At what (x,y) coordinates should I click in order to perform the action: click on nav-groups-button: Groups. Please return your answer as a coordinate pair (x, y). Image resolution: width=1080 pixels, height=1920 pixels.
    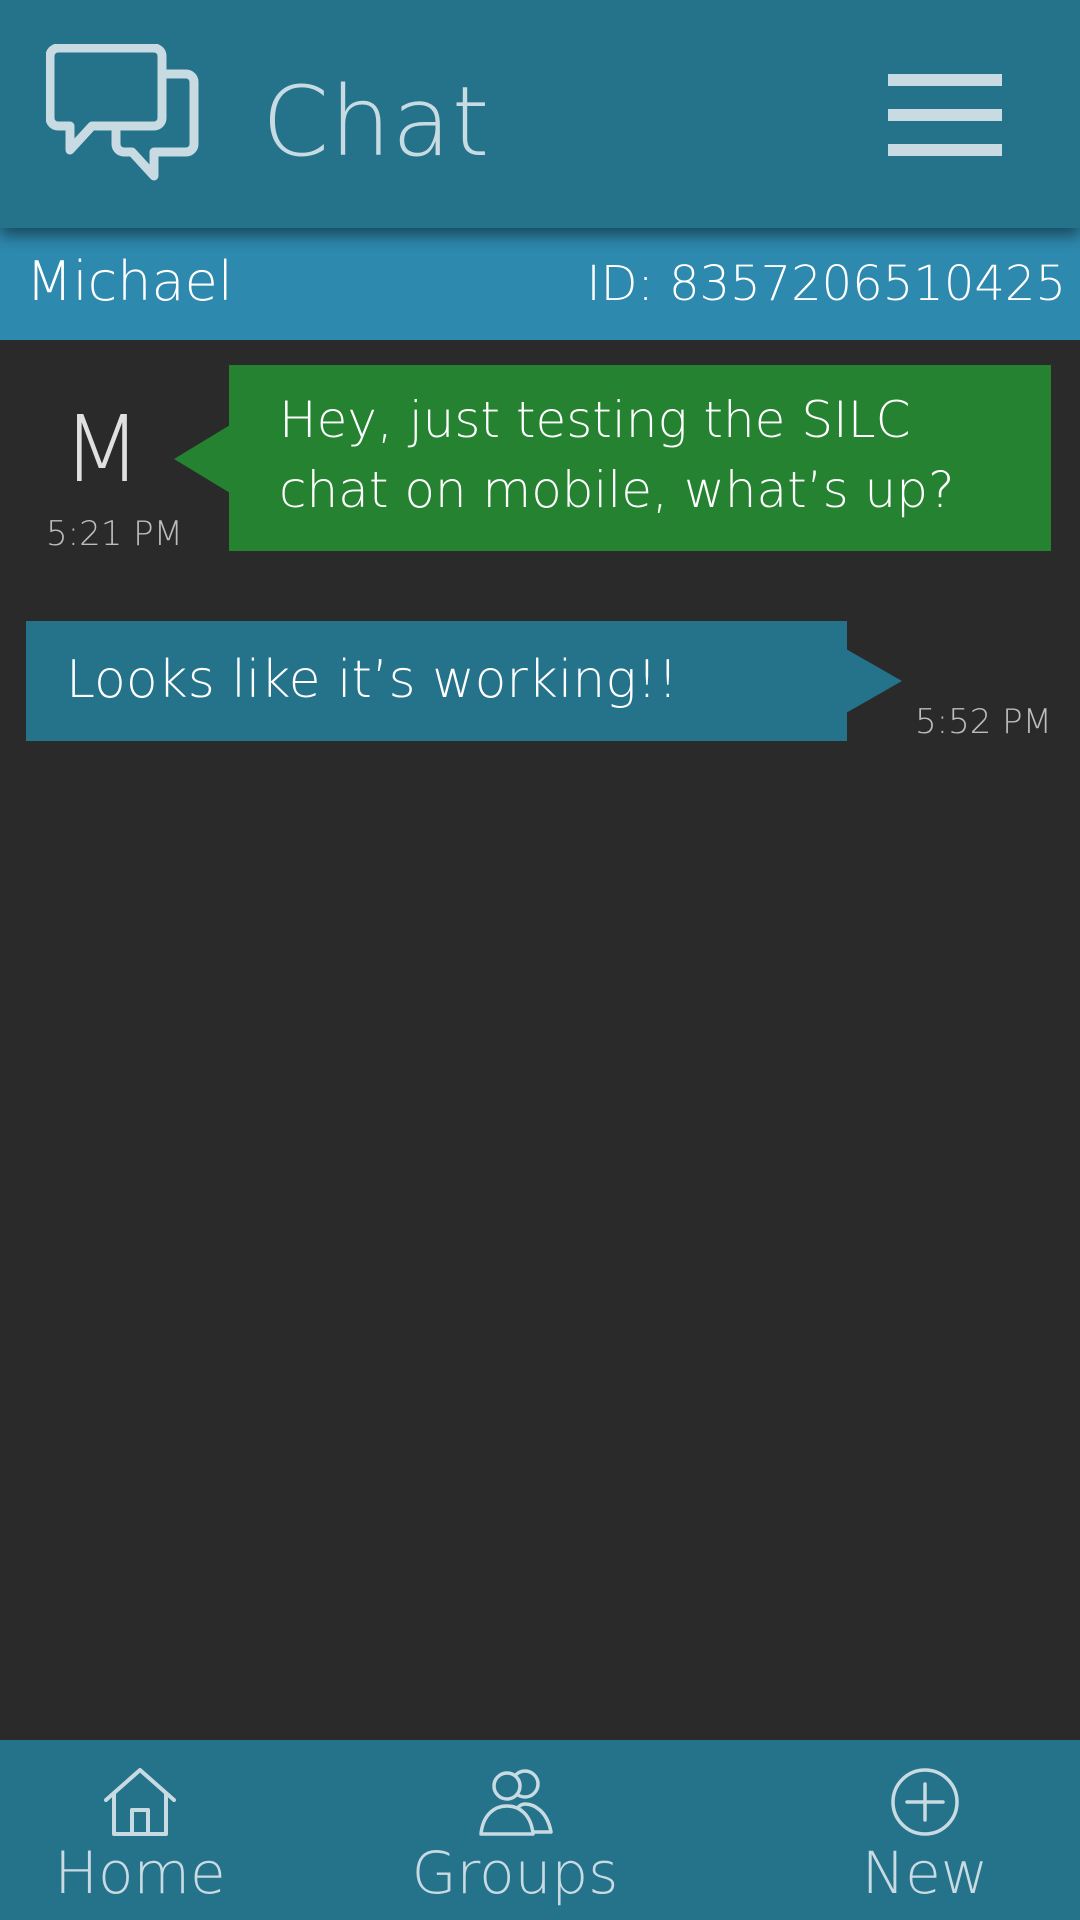
    Looking at the image, I should click on (515, 1830).